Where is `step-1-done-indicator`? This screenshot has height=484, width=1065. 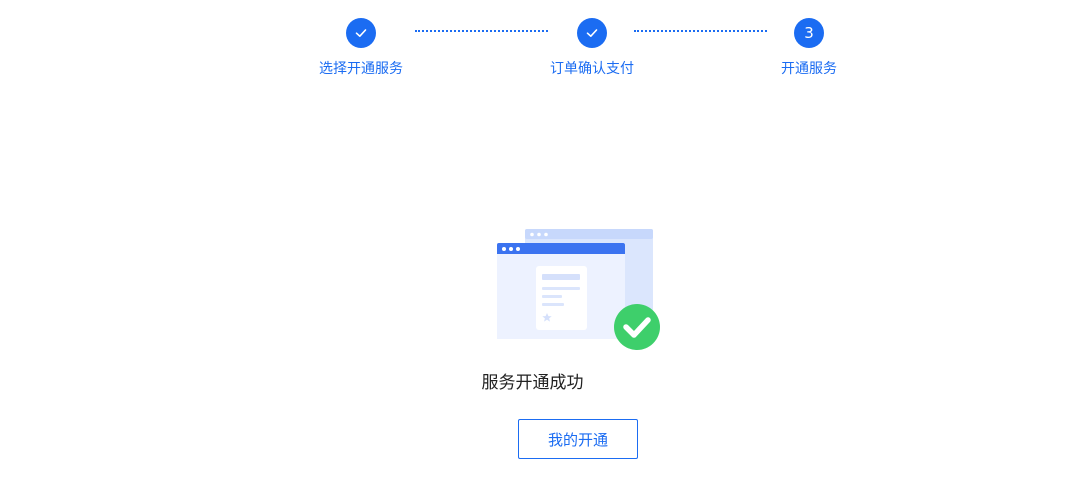 step-1-done-indicator is located at coordinates (361, 33).